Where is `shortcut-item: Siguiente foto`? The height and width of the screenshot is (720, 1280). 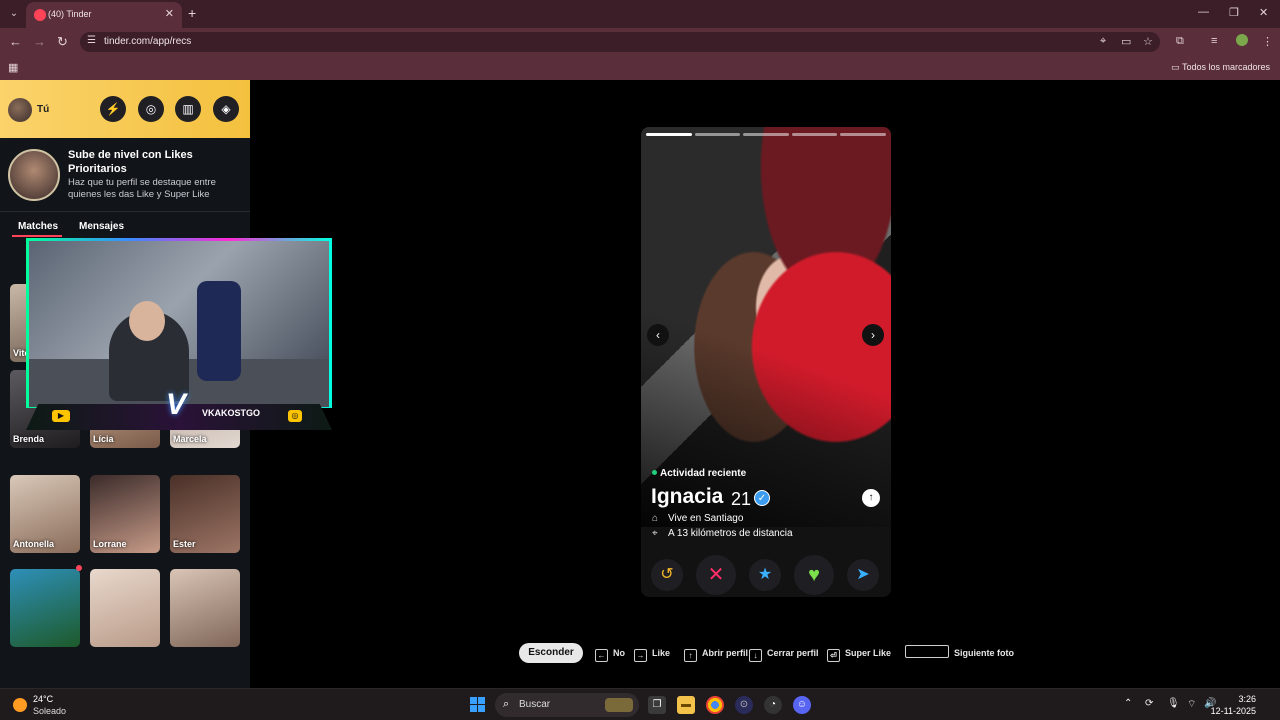 shortcut-item: Siguiente foto is located at coordinates (959, 653).